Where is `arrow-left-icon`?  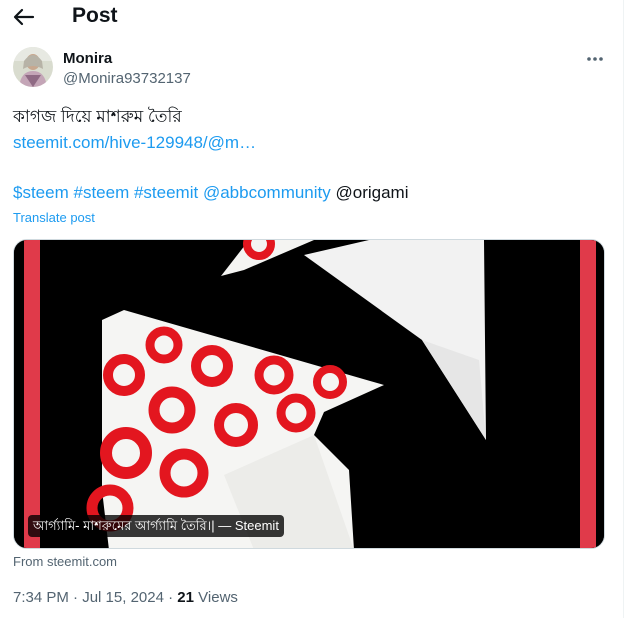 arrow-left-icon is located at coordinates (24, 17).